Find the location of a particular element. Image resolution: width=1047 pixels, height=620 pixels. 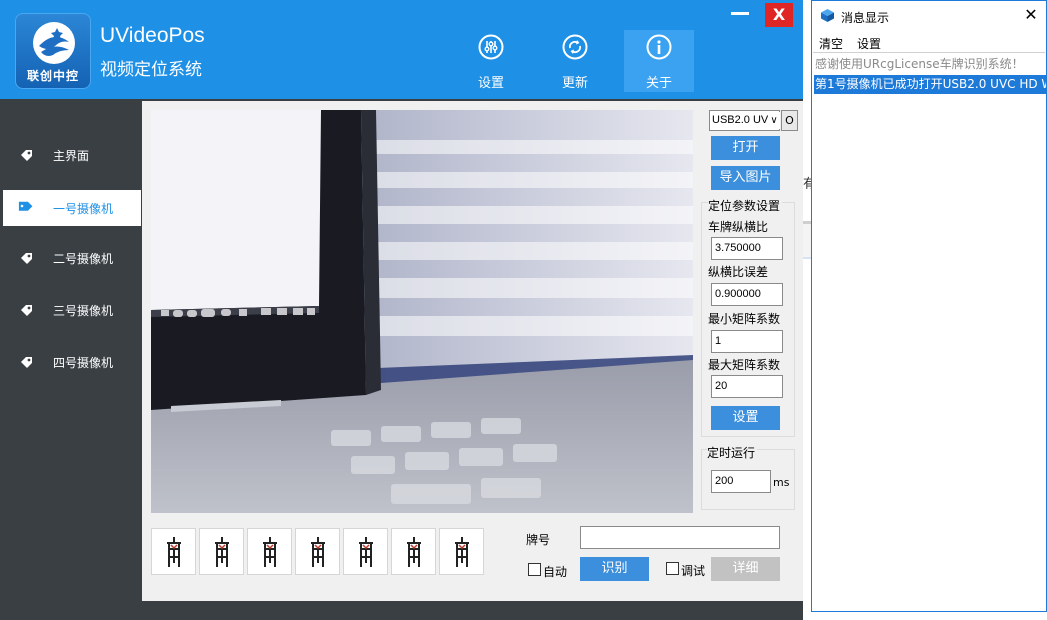

timer-input: 200 is located at coordinates (741, 481).